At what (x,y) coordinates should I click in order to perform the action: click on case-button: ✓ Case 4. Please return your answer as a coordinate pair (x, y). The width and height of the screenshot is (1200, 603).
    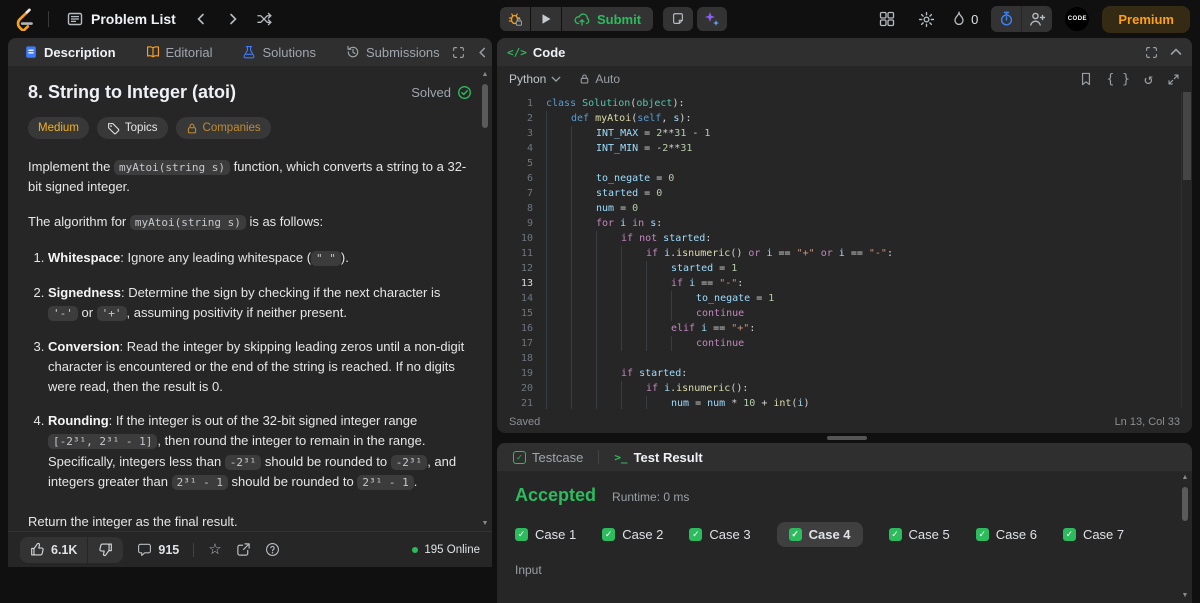
    Looking at the image, I should click on (819, 534).